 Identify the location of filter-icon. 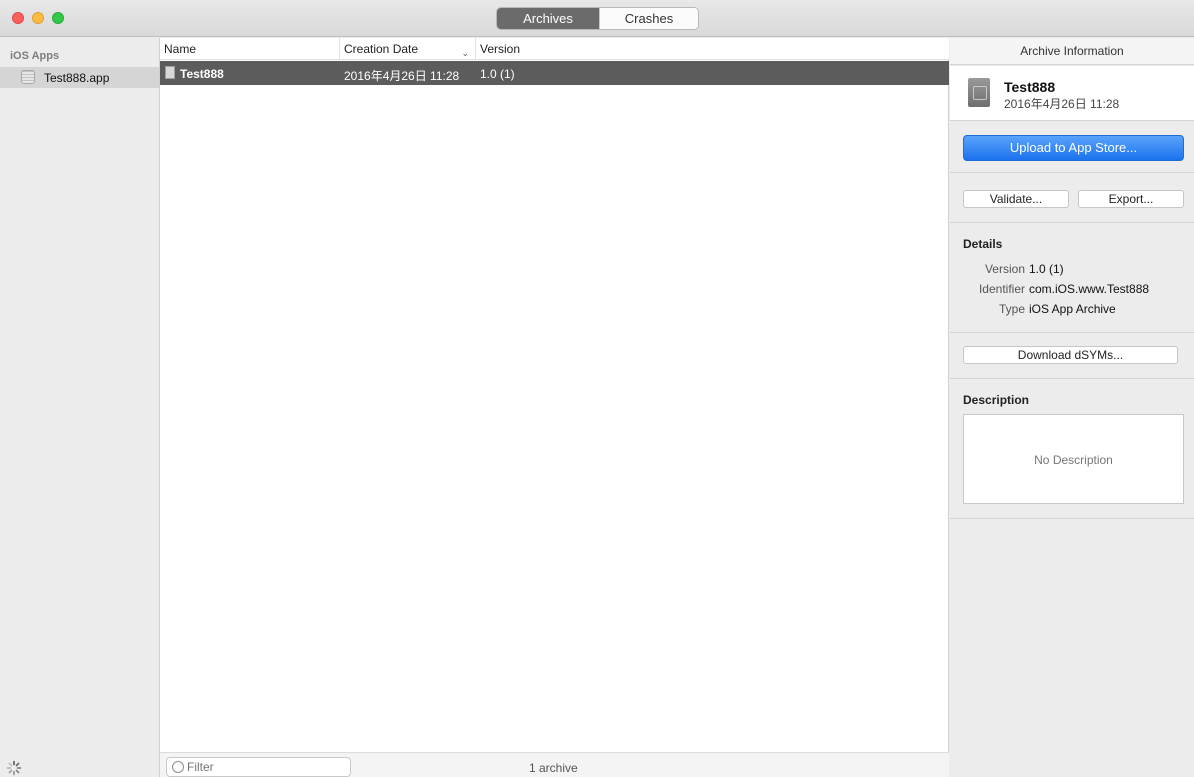
(178, 767).